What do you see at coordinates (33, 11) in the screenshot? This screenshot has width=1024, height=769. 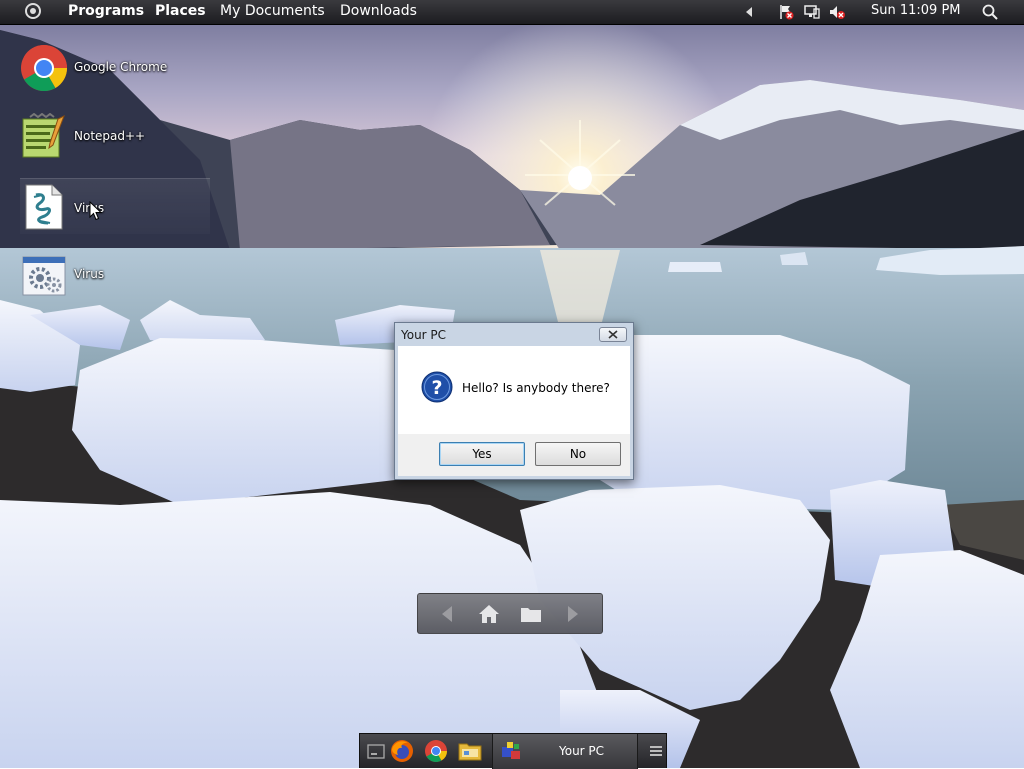 I see `main-menu-icon` at bounding box center [33, 11].